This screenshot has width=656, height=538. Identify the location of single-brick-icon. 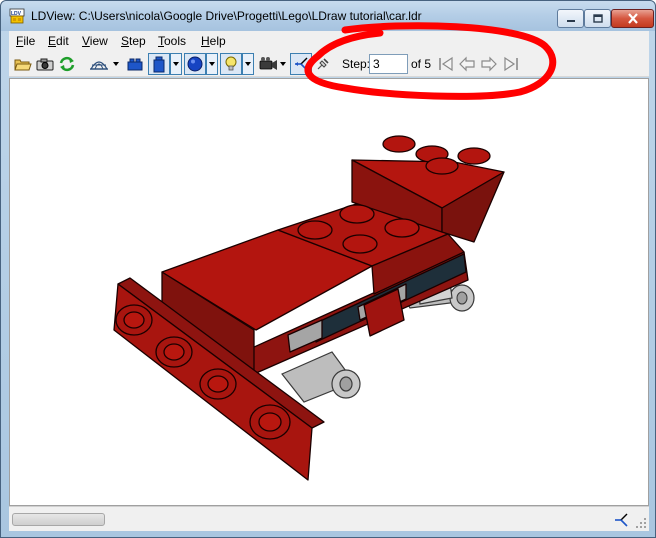
(159, 64).